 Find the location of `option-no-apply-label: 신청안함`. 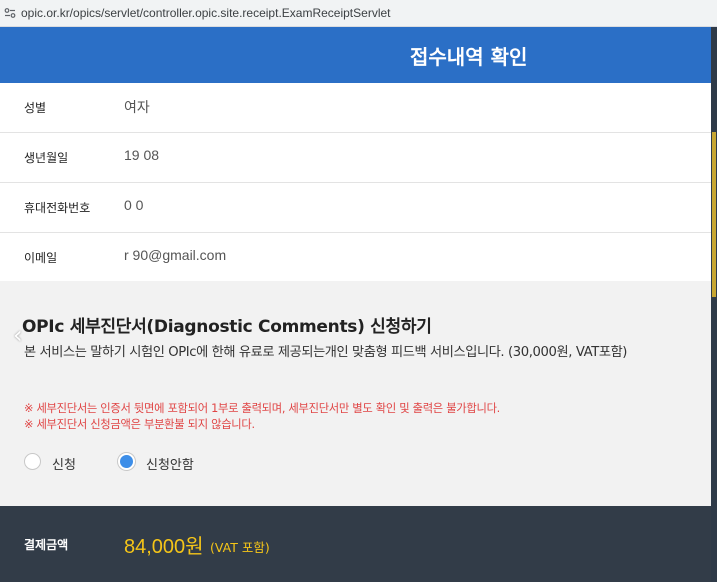

option-no-apply-label: 신청안함 is located at coordinates (170, 463).